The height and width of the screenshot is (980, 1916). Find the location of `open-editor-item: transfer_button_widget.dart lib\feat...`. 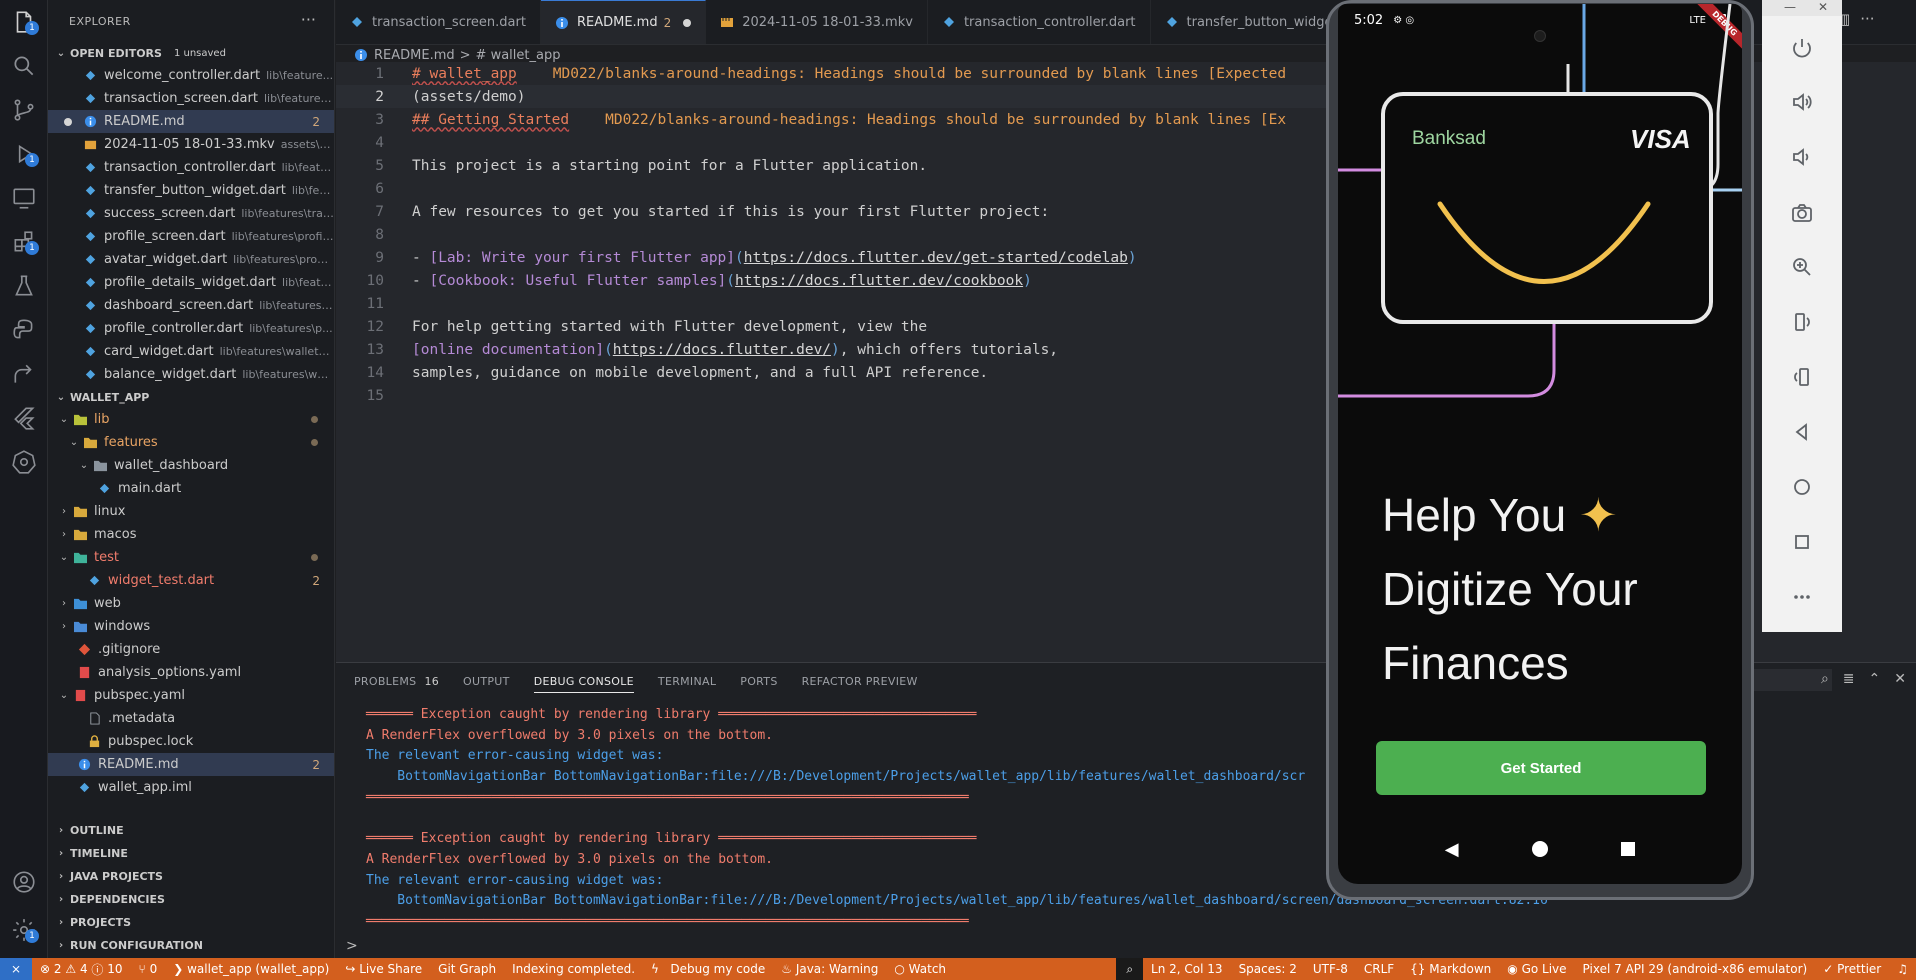

open-editor-item: transfer_button_widget.dart lib\feat... is located at coordinates (191, 190).